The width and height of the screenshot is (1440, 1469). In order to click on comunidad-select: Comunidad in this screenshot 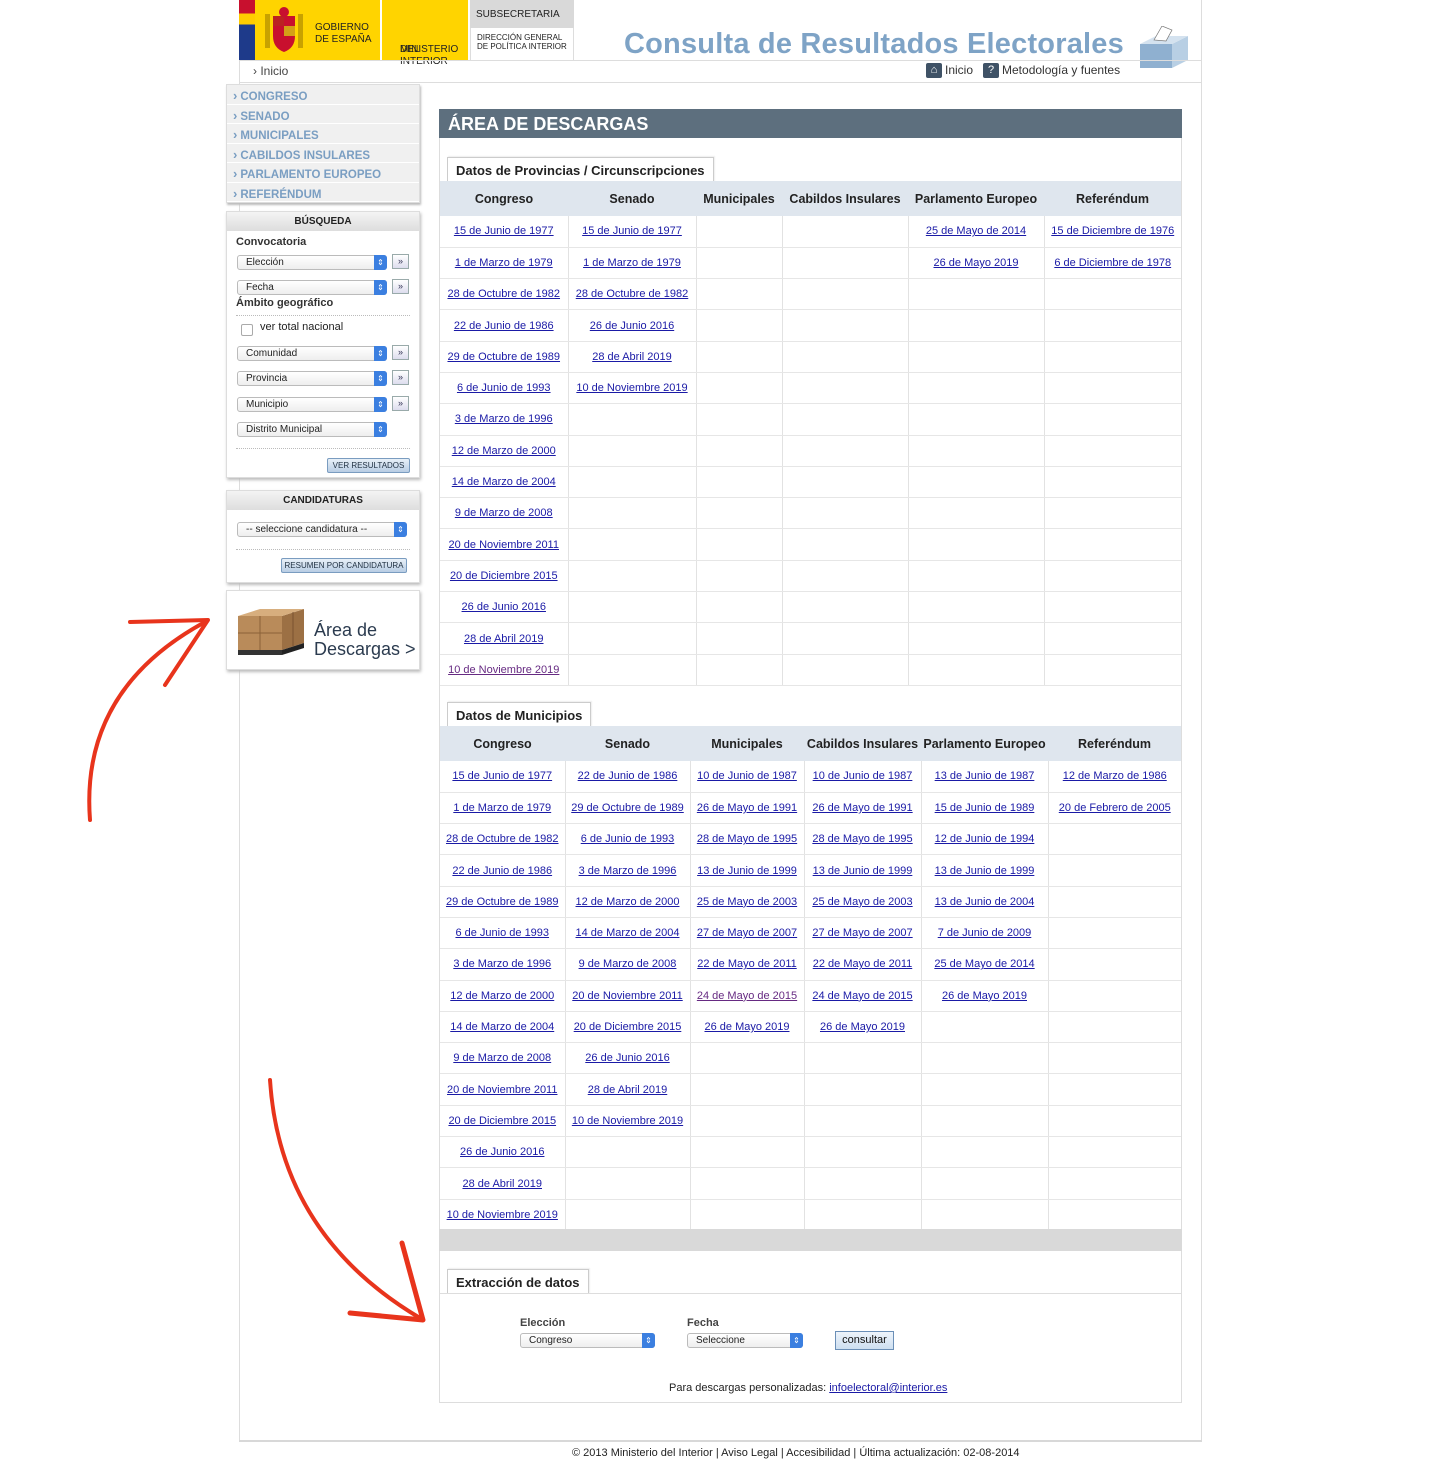, I will do `click(312, 353)`.